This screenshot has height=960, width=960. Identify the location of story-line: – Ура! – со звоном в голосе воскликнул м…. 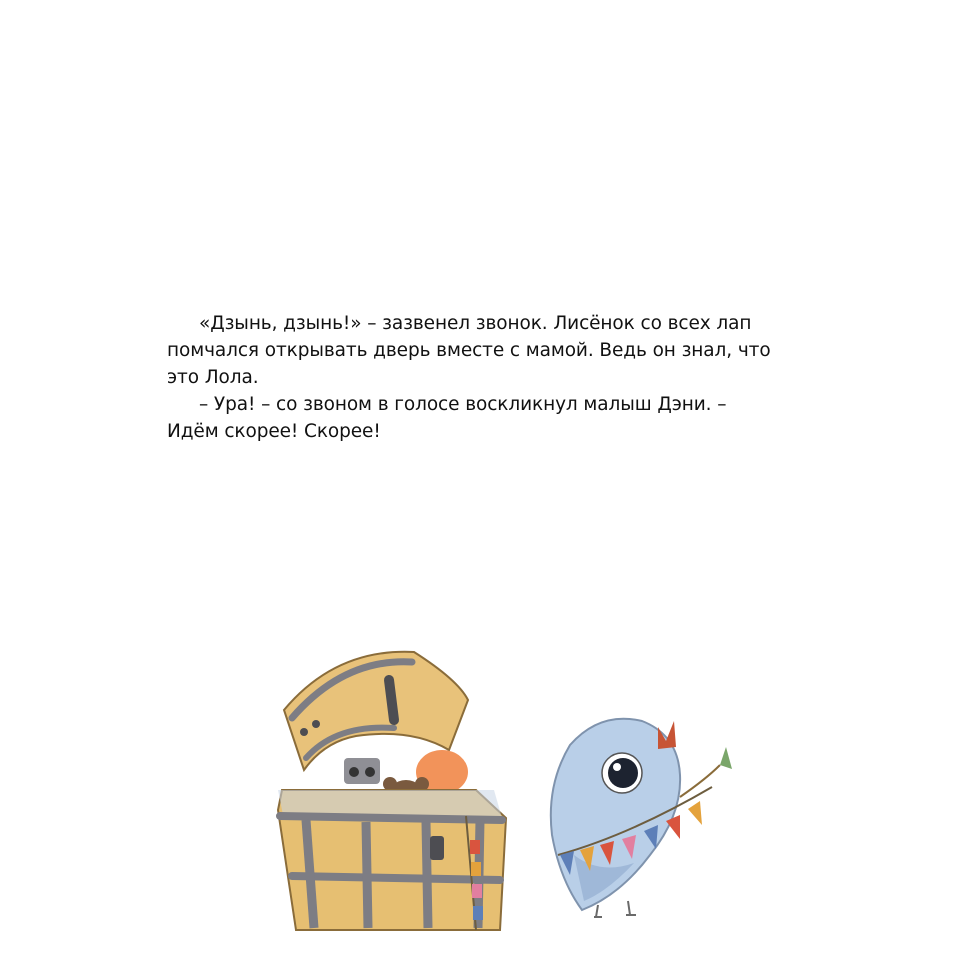
(463, 404).